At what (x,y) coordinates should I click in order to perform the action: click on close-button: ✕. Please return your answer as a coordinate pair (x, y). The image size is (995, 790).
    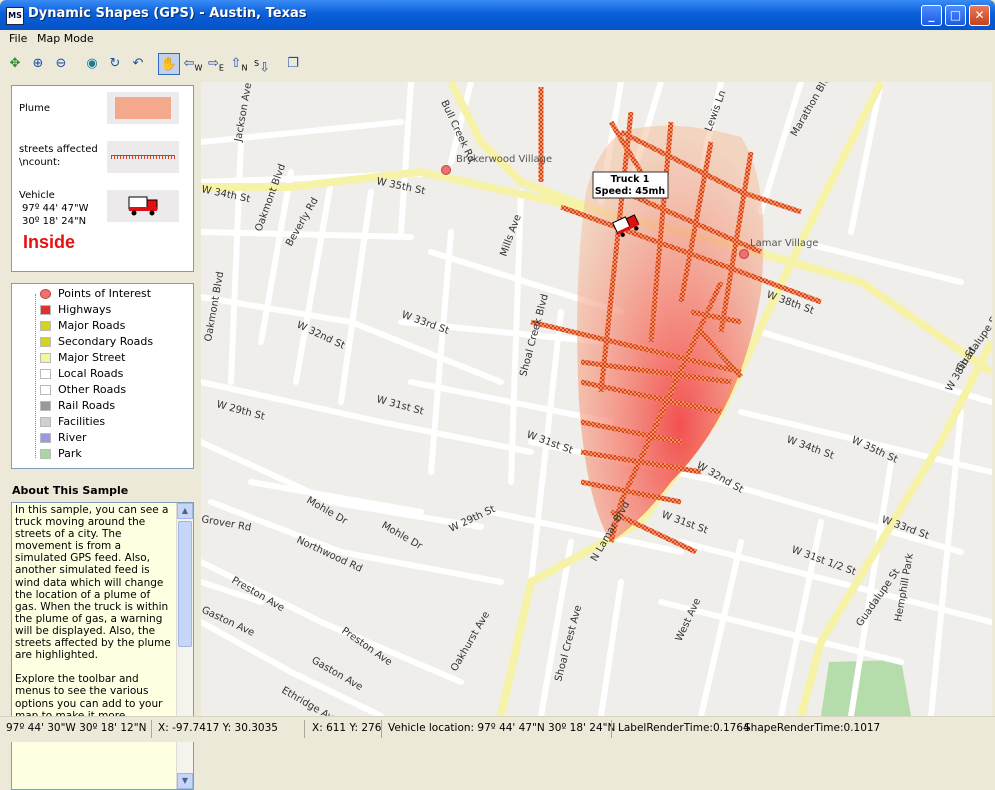
    Looking at the image, I should click on (979, 15).